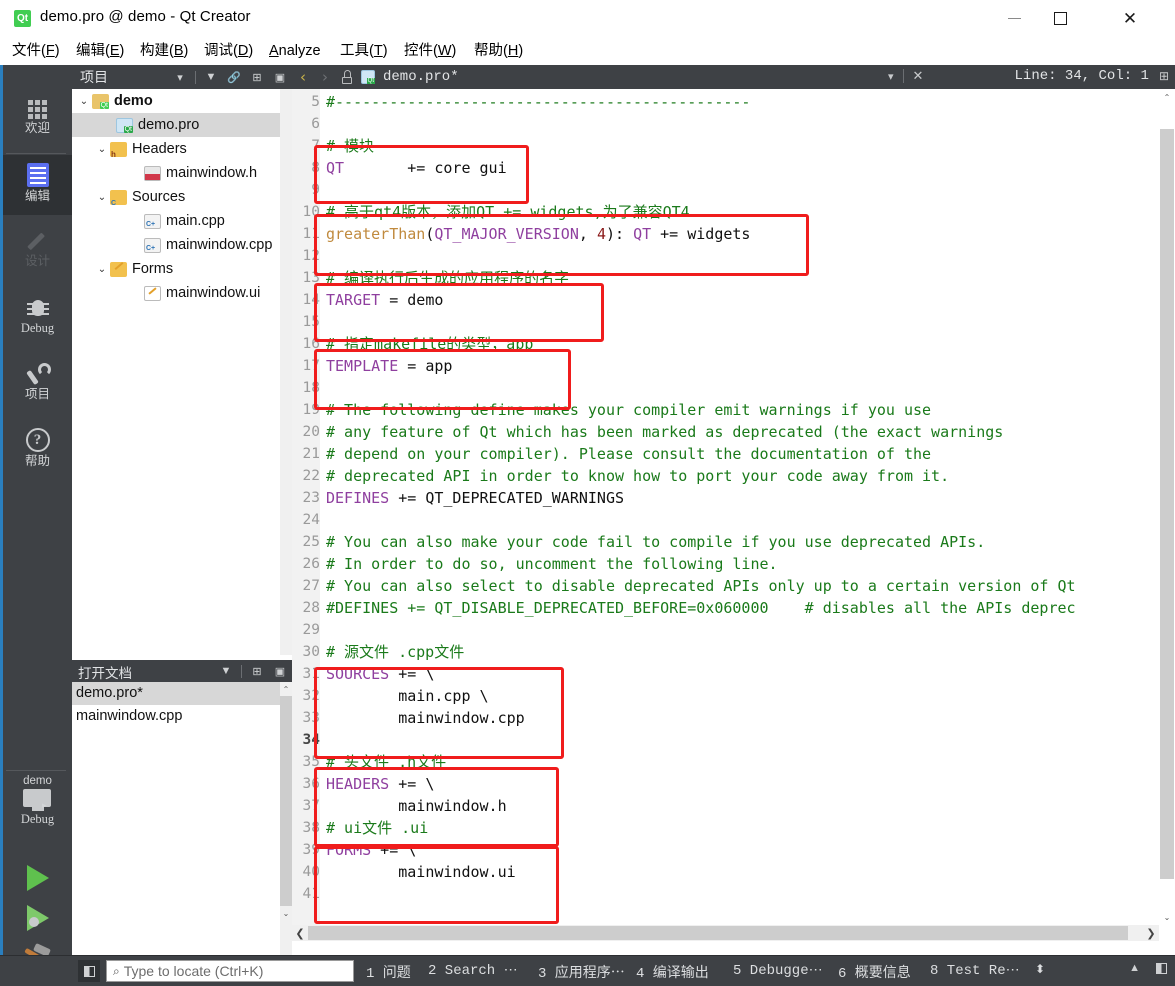 The height and width of the screenshot is (986, 1175). What do you see at coordinates (386, 762) in the screenshot?
I see `code-line: # 头文件 .h文件` at bounding box center [386, 762].